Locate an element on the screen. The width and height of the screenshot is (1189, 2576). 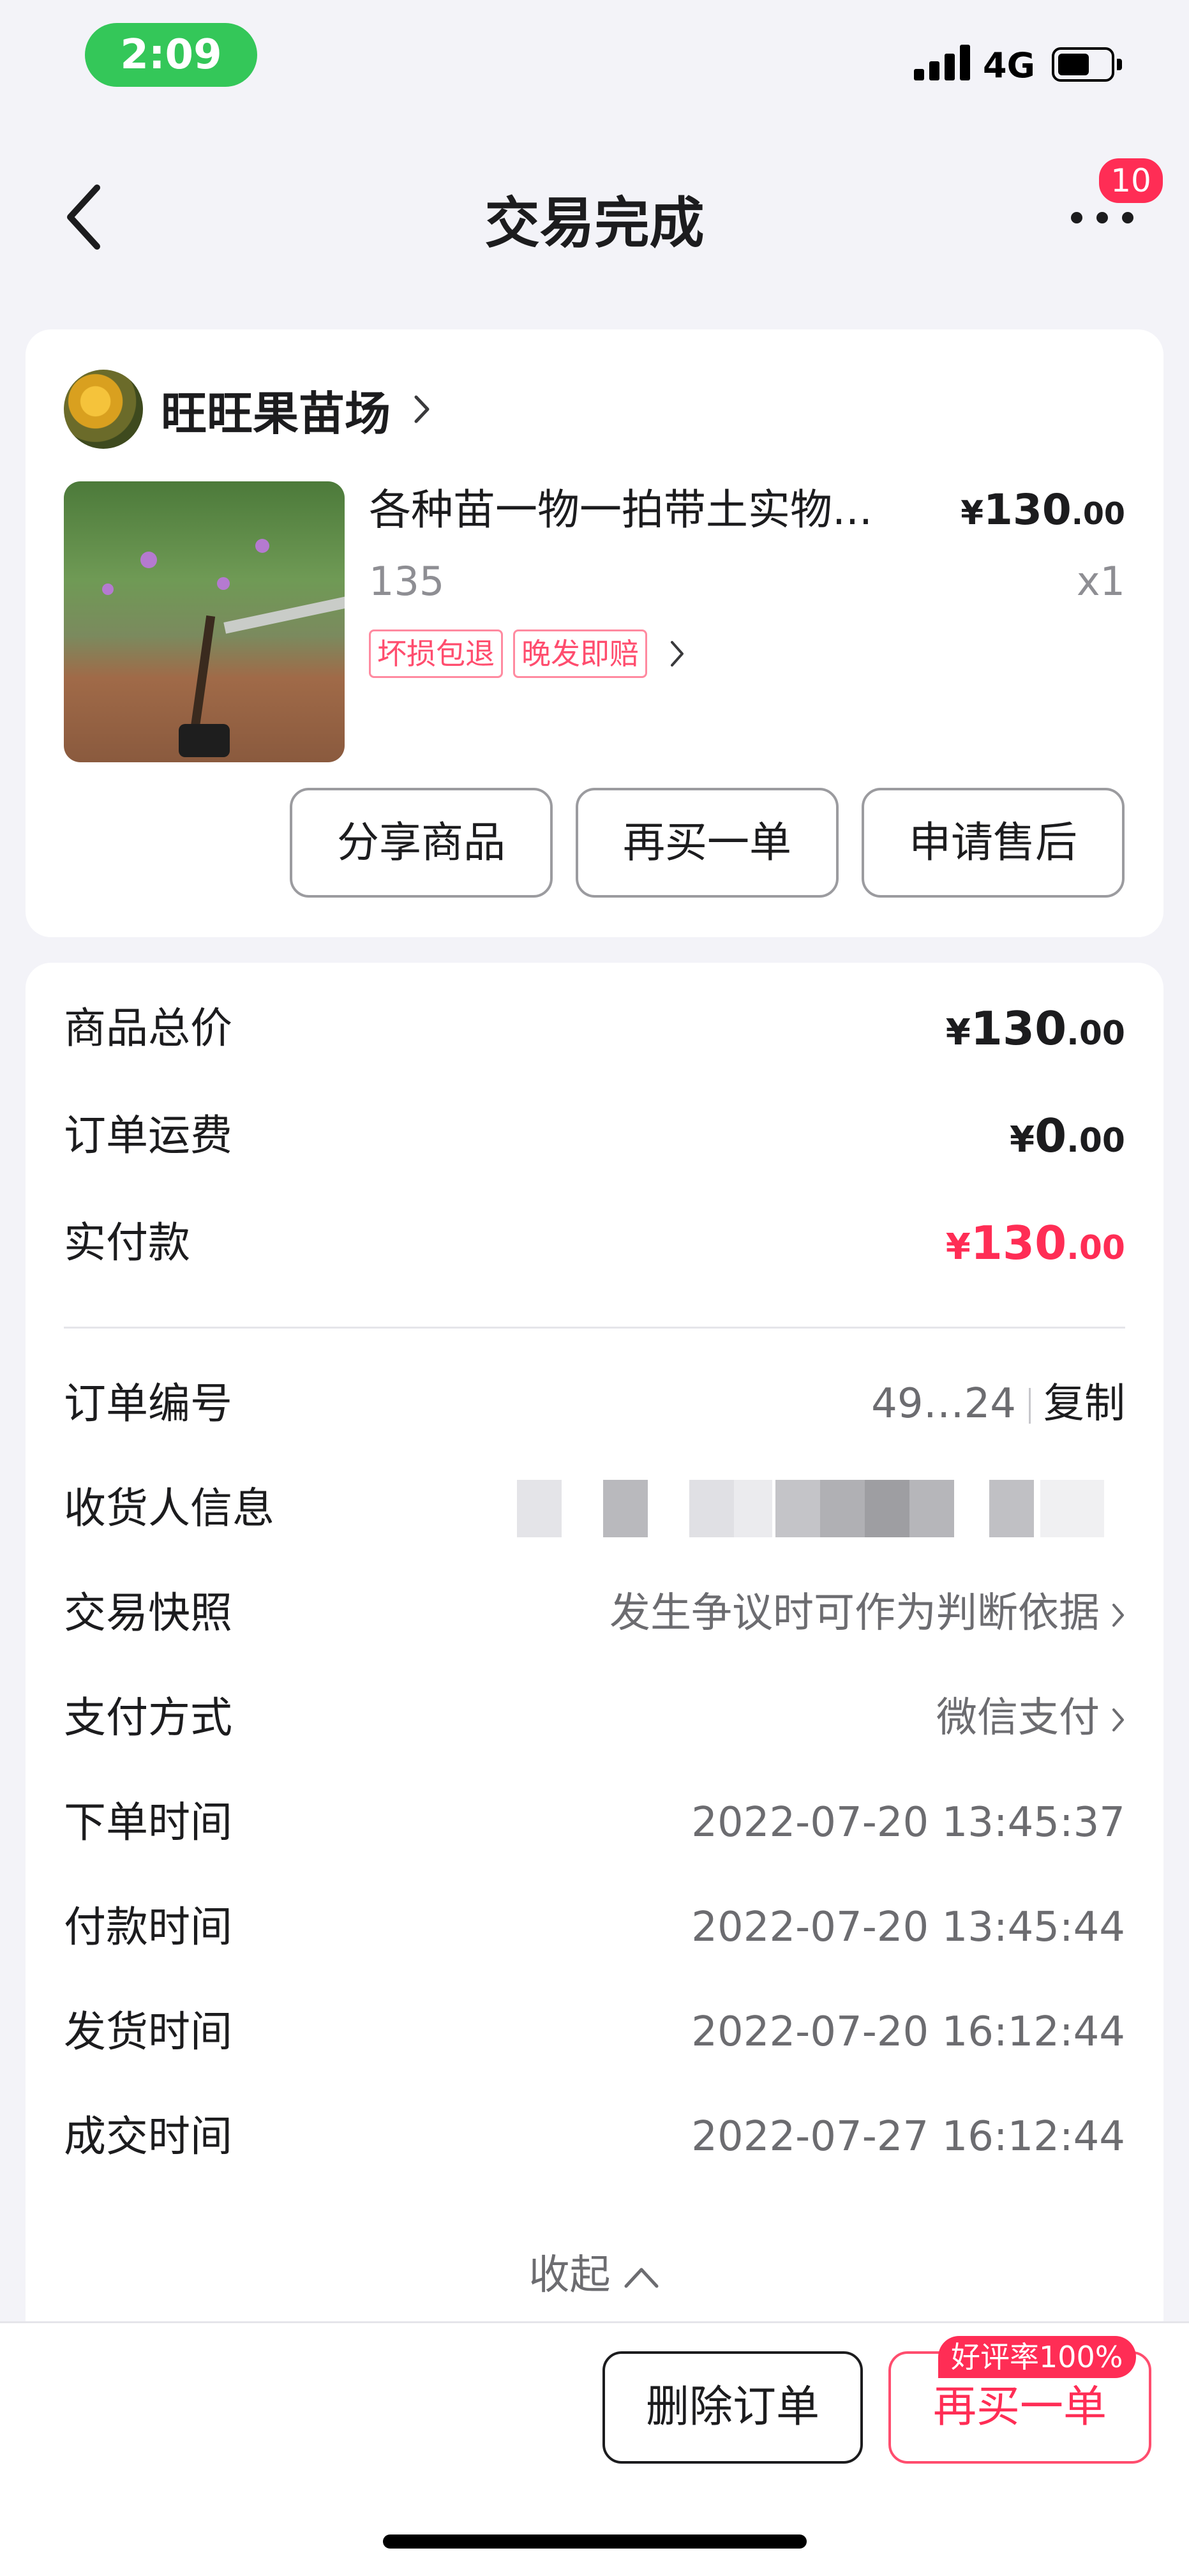
order-time-value: 2022-07-20 13:45:37 is located at coordinates (908, 1822).